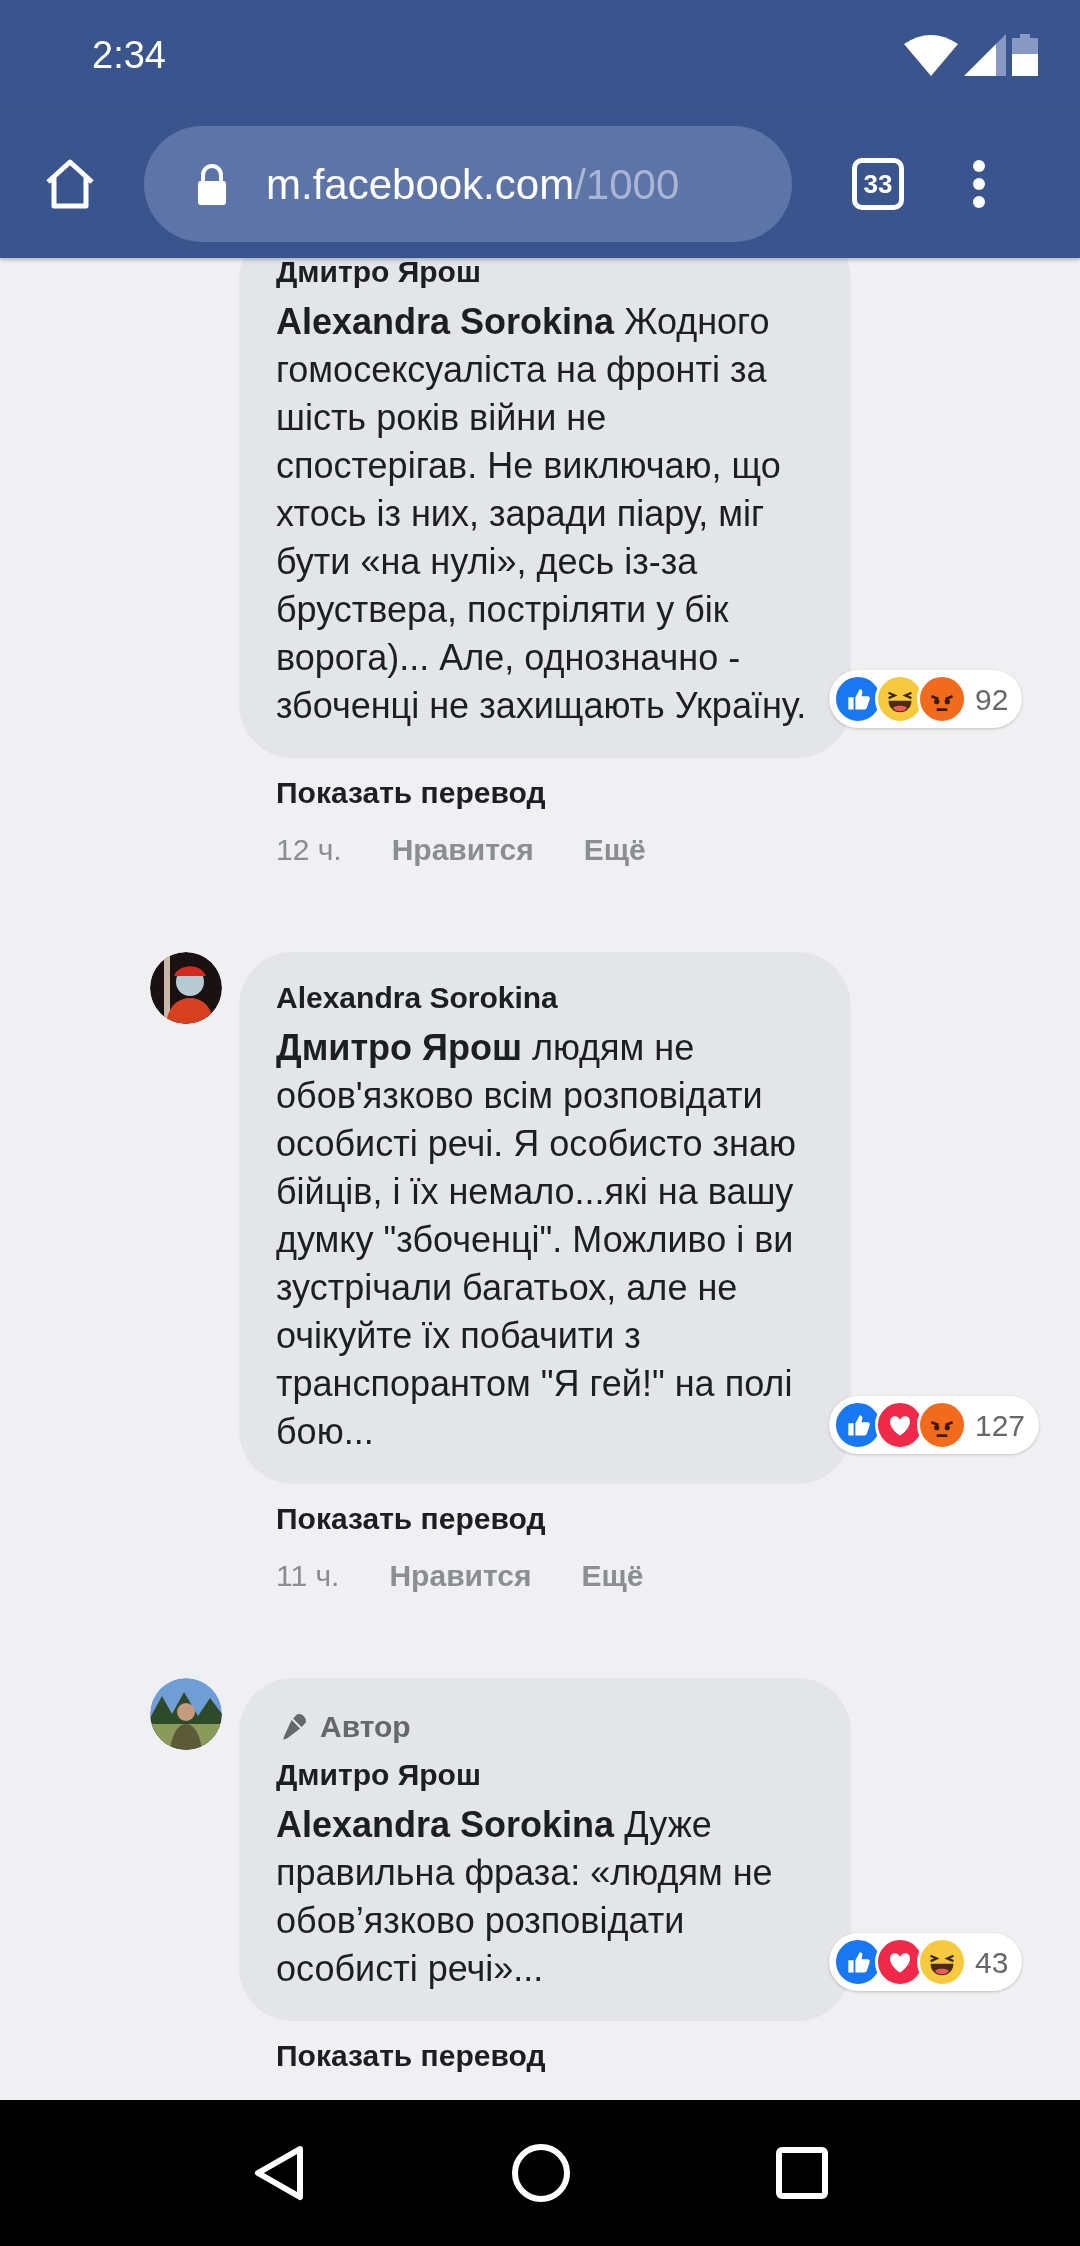  Describe the element at coordinates (627, 184) in the screenshot. I see `url-path: /1000` at that location.